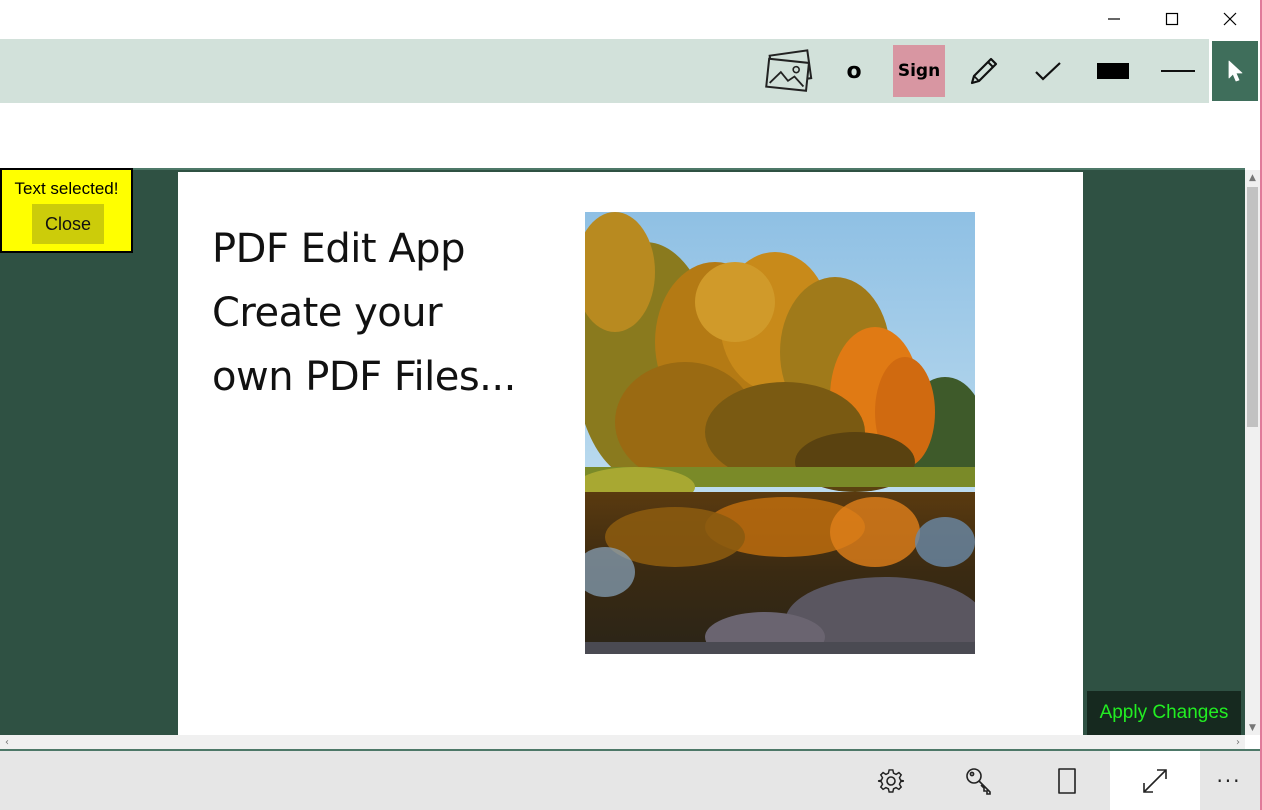  I want to click on pen-tool-button, so click(984, 71).